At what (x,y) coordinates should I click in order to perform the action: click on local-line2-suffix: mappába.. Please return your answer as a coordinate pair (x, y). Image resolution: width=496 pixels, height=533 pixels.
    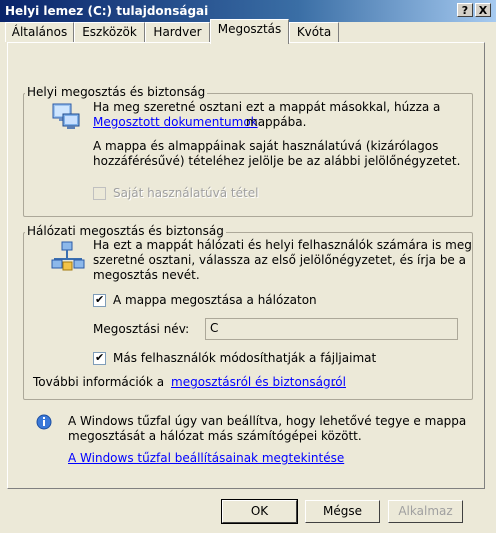
    Looking at the image, I should click on (276, 122).